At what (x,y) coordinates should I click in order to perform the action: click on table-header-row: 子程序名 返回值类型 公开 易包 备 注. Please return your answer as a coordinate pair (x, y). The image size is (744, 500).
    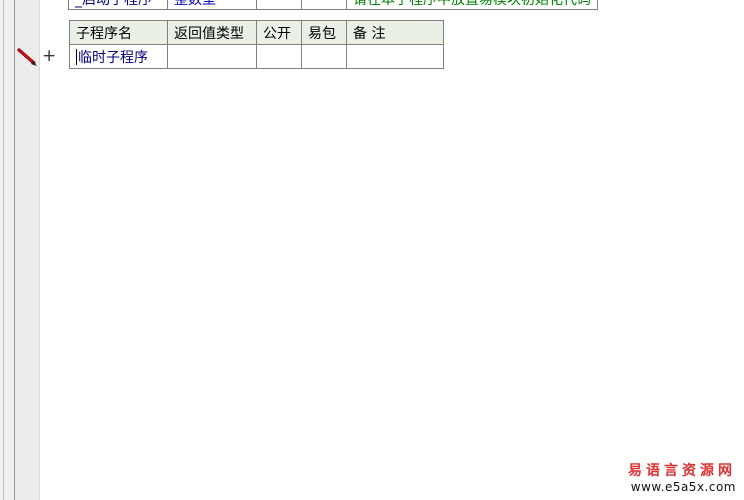
    Looking at the image, I should click on (256, 32).